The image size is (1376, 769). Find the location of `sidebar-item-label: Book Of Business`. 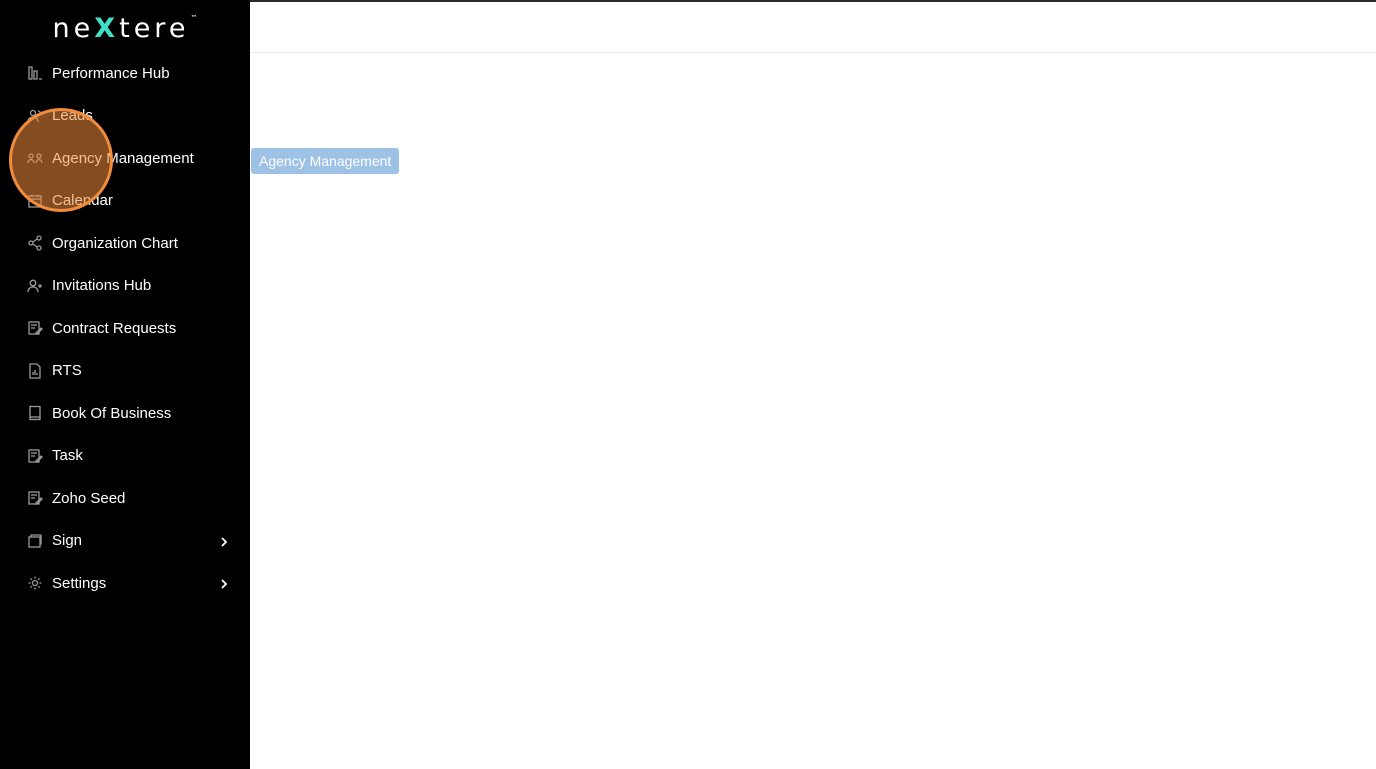

sidebar-item-label: Book Of Business is located at coordinates (112, 413).